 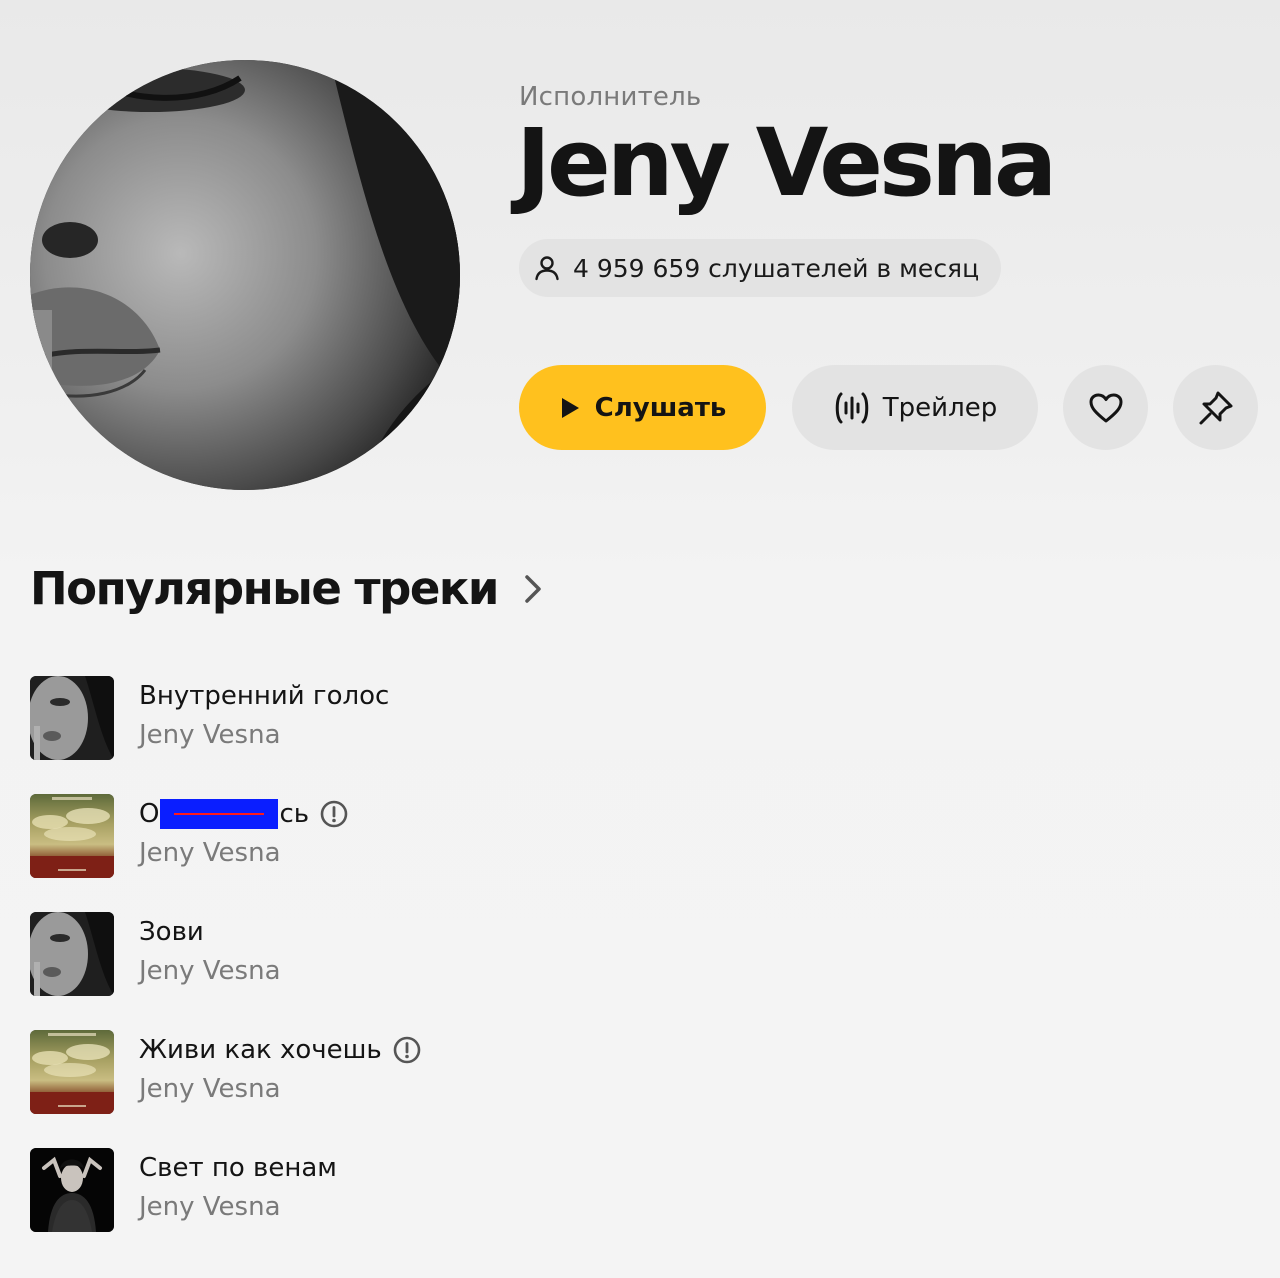 What do you see at coordinates (776, 268) in the screenshot?
I see `monthly-listeners-text: 4 959 659 слушателей в месяц` at bounding box center [776, 268].